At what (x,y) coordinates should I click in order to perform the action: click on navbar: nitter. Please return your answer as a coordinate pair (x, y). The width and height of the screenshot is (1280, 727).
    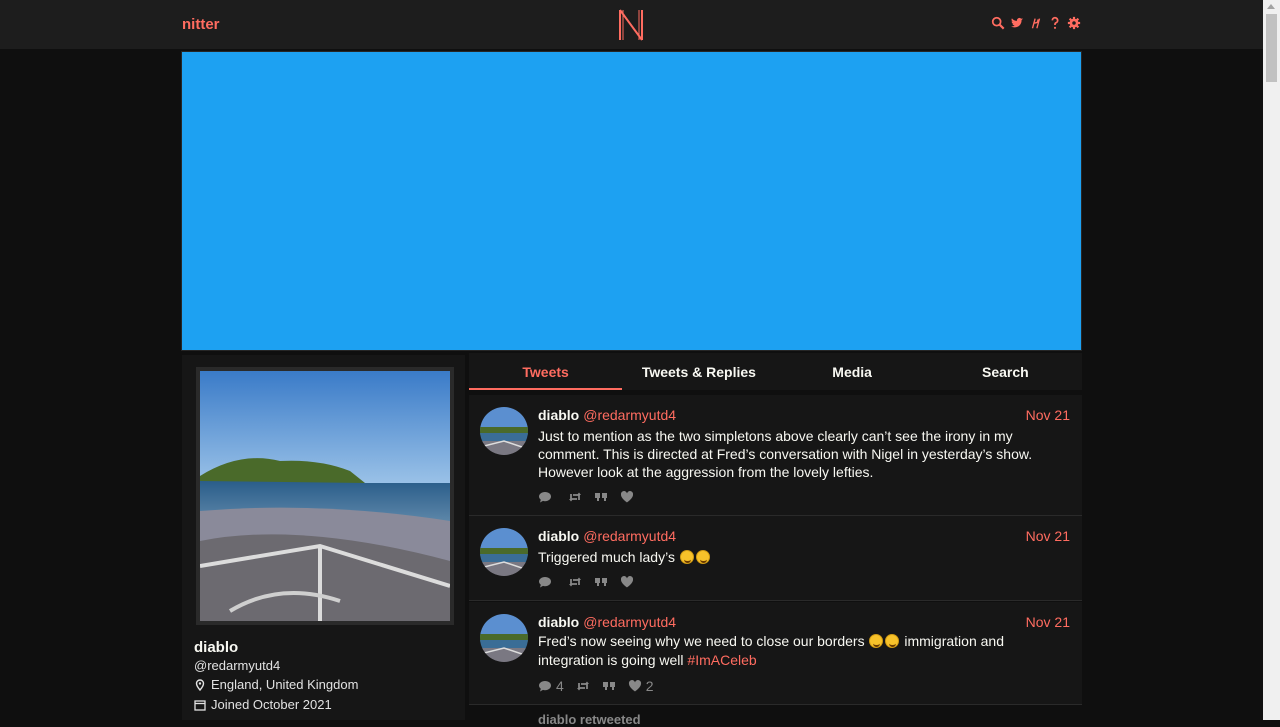
    Looking at the image, I should click on (631, 25).